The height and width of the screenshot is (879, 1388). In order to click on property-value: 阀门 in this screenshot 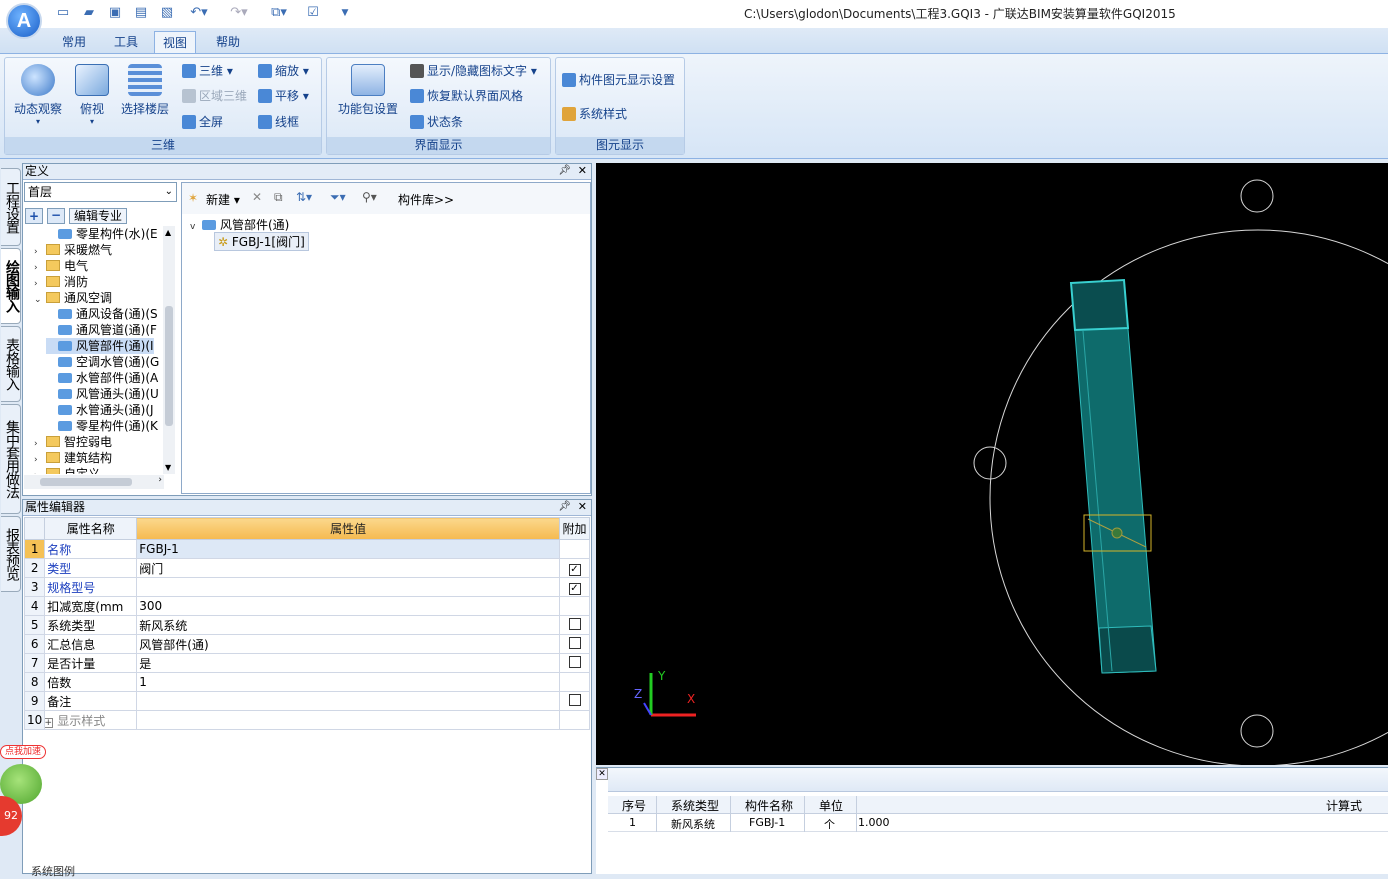, I will do `click(348, 568)`.